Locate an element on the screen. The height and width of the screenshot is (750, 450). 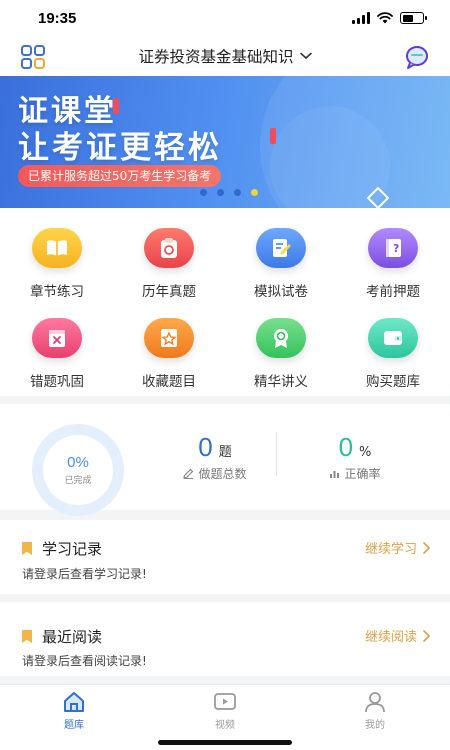
grid-item-chapter-practice: 章节练习 is located at coordinates (57, 268).